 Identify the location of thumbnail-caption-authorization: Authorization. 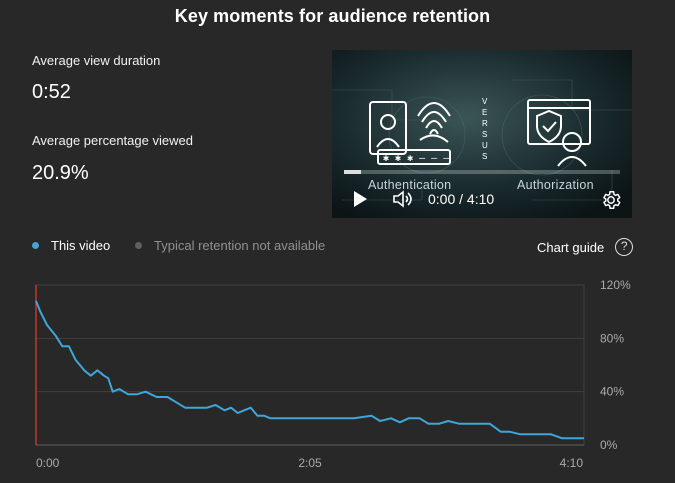
(555, 185).